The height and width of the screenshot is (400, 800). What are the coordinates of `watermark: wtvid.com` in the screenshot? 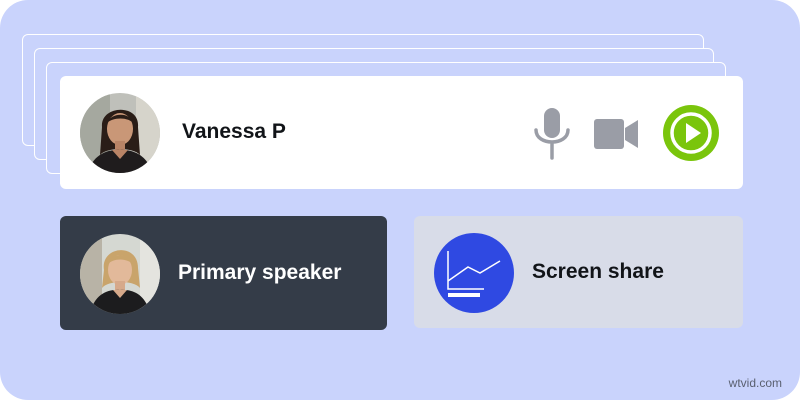 It's located at (755, 383).